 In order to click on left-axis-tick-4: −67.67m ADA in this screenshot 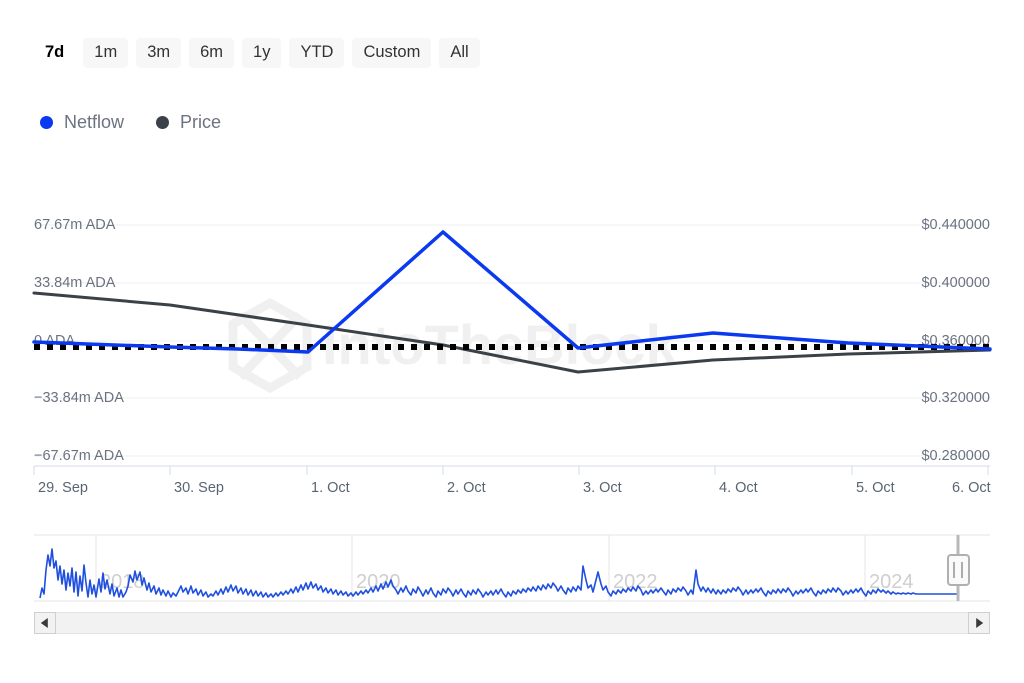, I will do `click(79, 456)`.